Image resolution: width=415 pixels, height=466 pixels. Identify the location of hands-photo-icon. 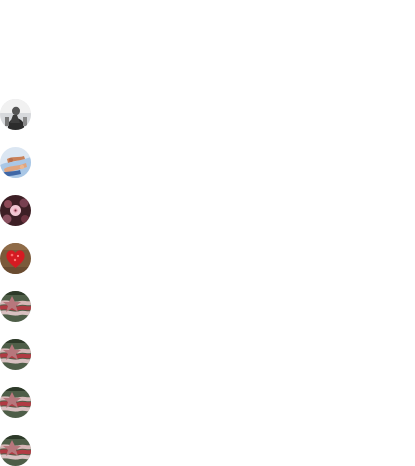
(15, 162).